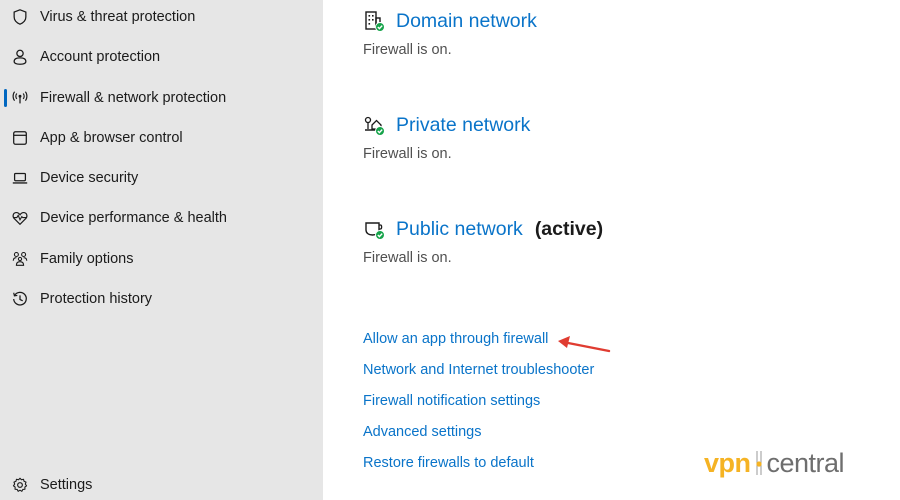  What do you see at coordinates (463, 125) in the screenshot?
I see `private-network-link: Private network` at bounding box center [463, 125].